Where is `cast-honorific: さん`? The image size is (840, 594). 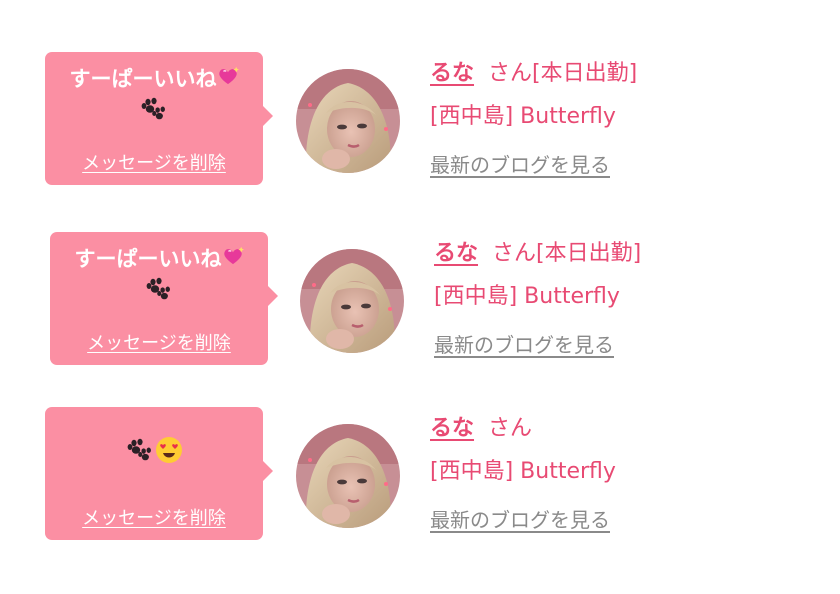
cast-honorific: さん is located at coordinates (510, 428).